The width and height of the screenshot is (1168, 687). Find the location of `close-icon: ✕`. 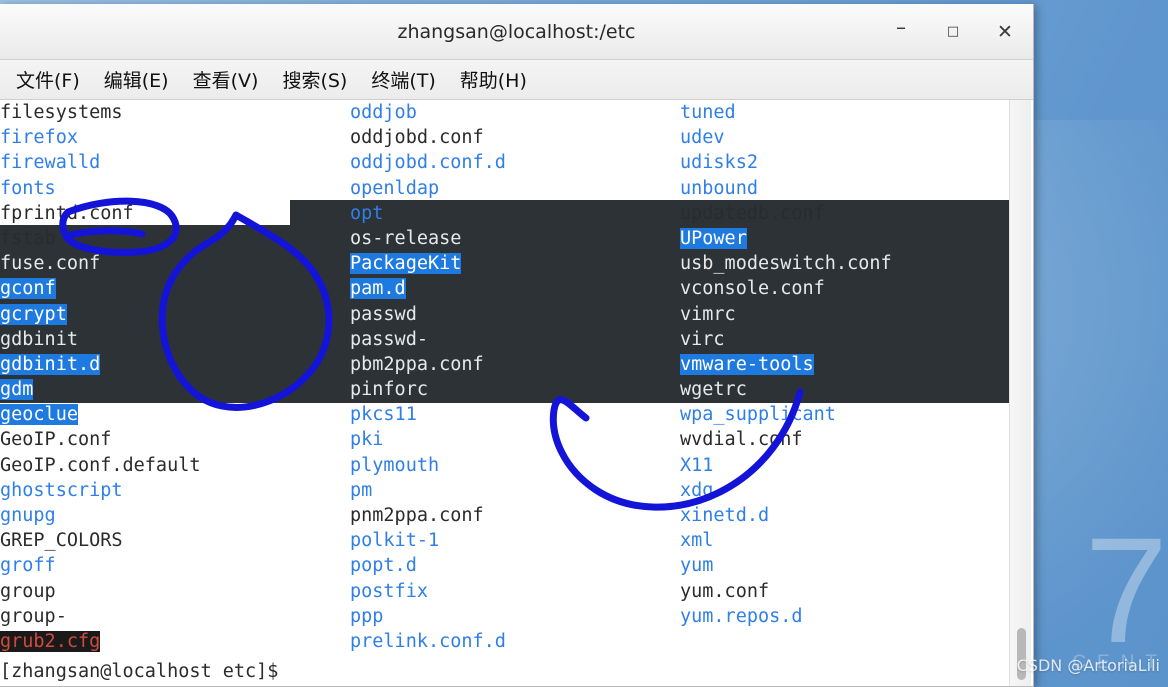

close-icon: ✕ is located at coordinates (1005, 32).